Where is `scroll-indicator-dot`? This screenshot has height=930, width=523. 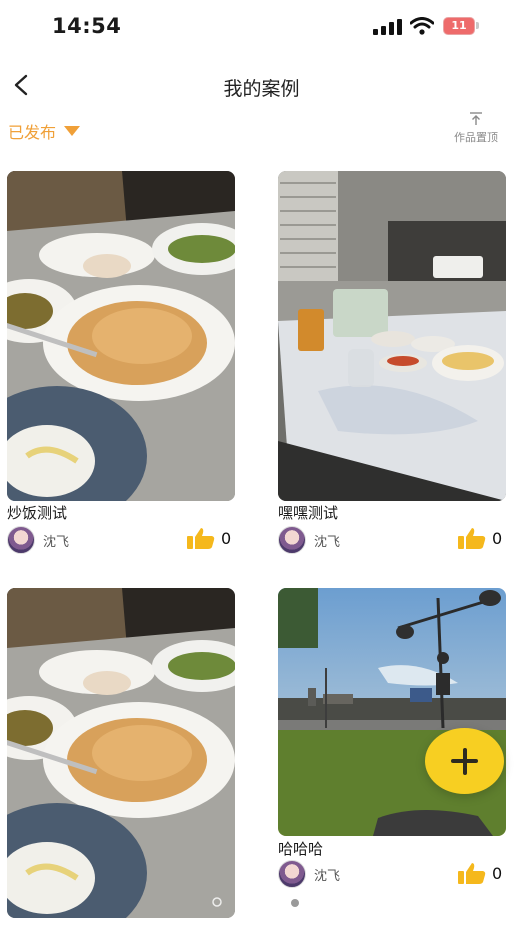
scroll-indicator-dot is located at coordinates (295, 903).